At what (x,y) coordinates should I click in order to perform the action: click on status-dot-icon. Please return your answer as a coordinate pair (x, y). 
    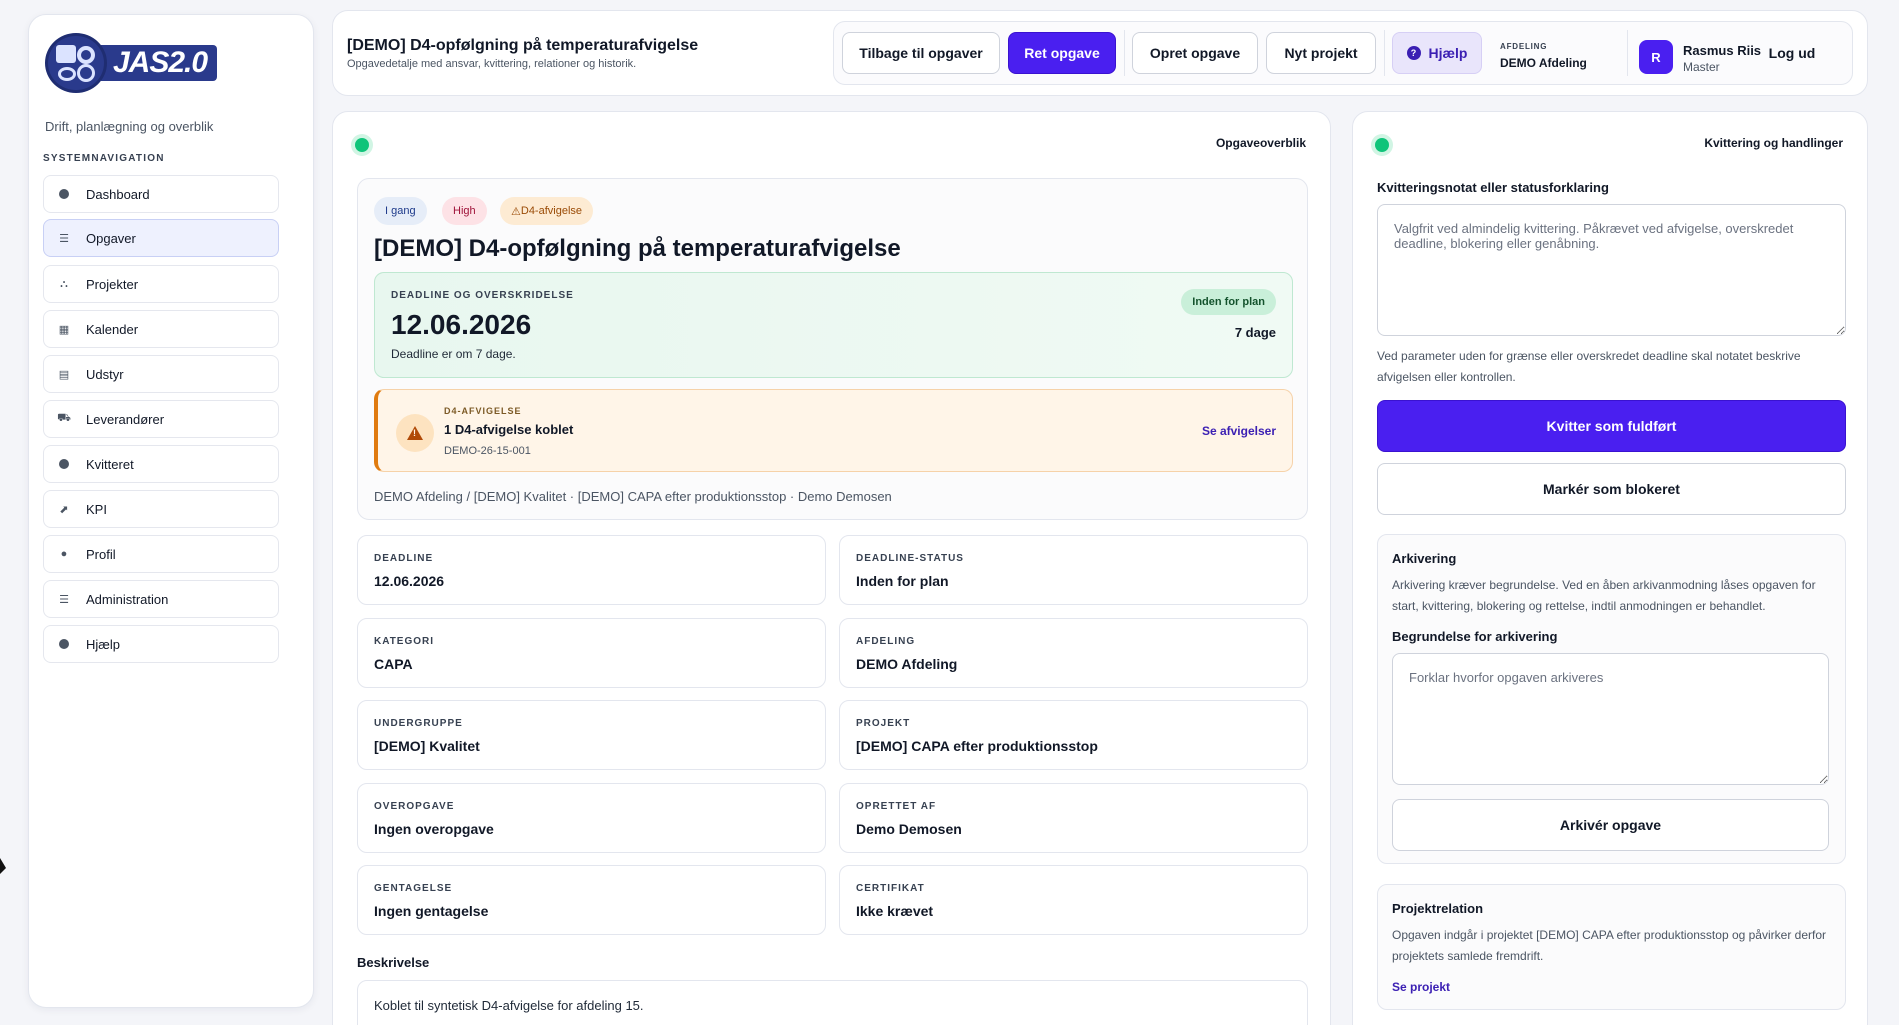
    Looking at the image, I should click on (362, 145).